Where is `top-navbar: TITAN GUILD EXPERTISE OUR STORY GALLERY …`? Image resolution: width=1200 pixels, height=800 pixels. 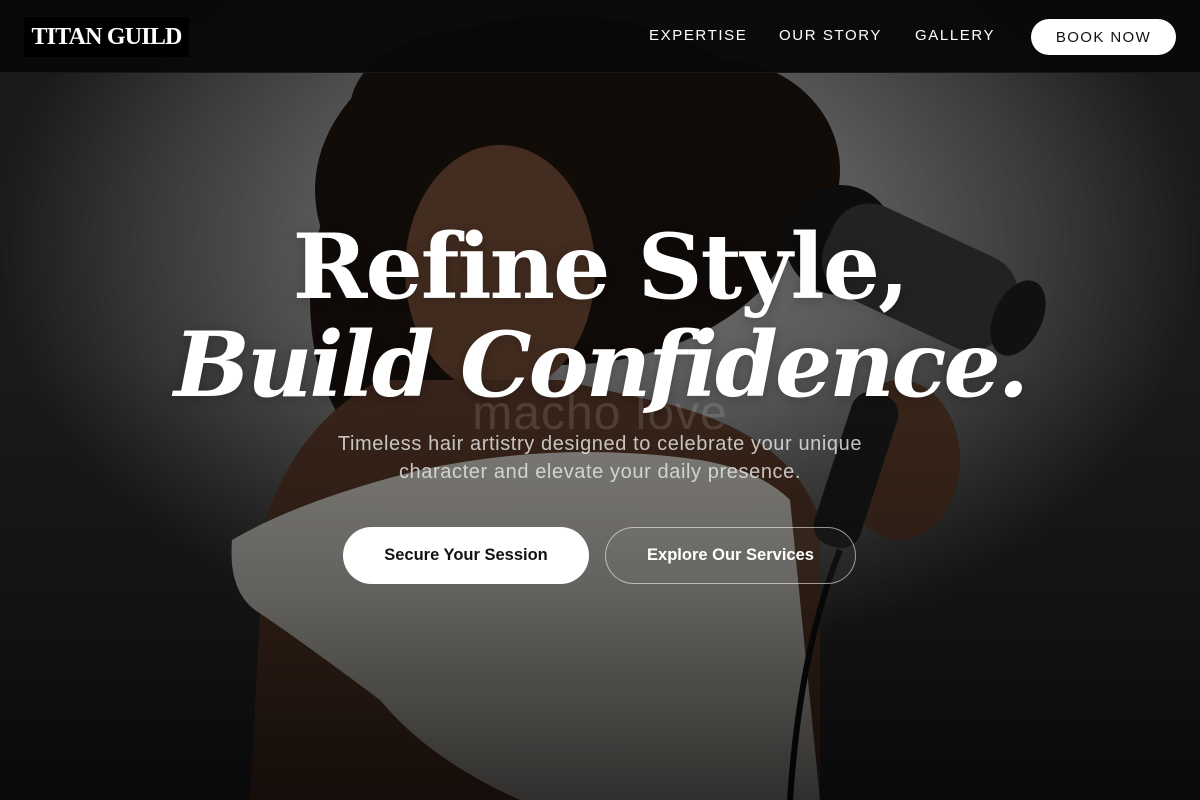
top-navbar: TITAN GUILD EXPERTISE OUR STORY GALLERY … is located at coordinates (600, 36).